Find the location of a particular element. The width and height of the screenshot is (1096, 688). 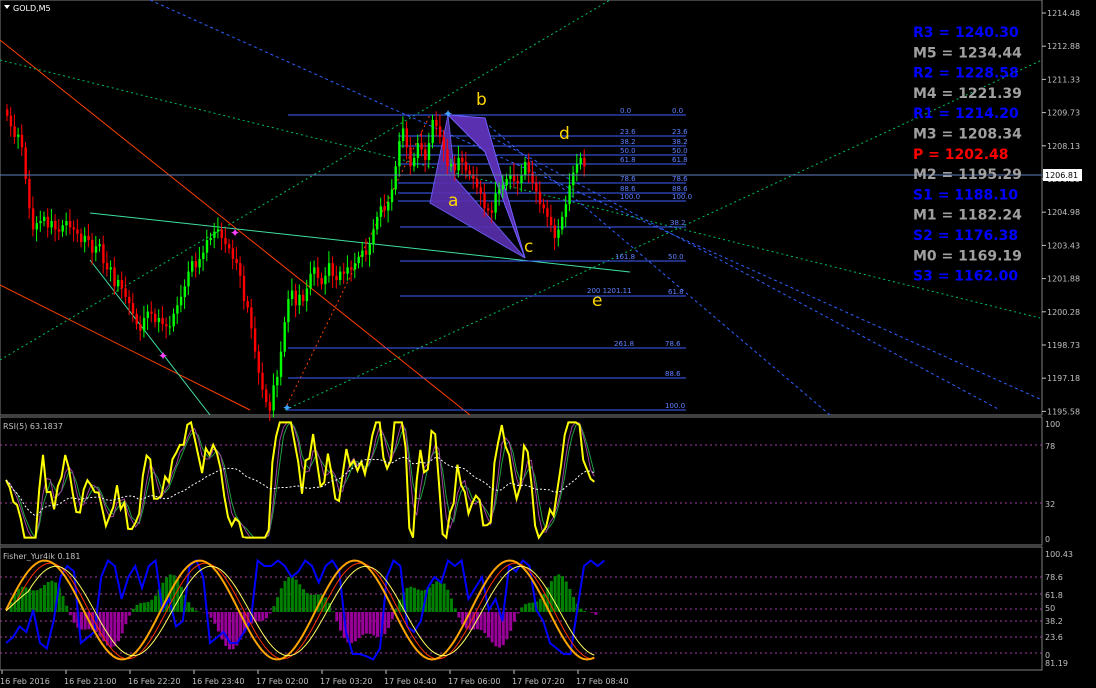

time-label: 16 Feb 2016 is located at coordinates (25, 681).